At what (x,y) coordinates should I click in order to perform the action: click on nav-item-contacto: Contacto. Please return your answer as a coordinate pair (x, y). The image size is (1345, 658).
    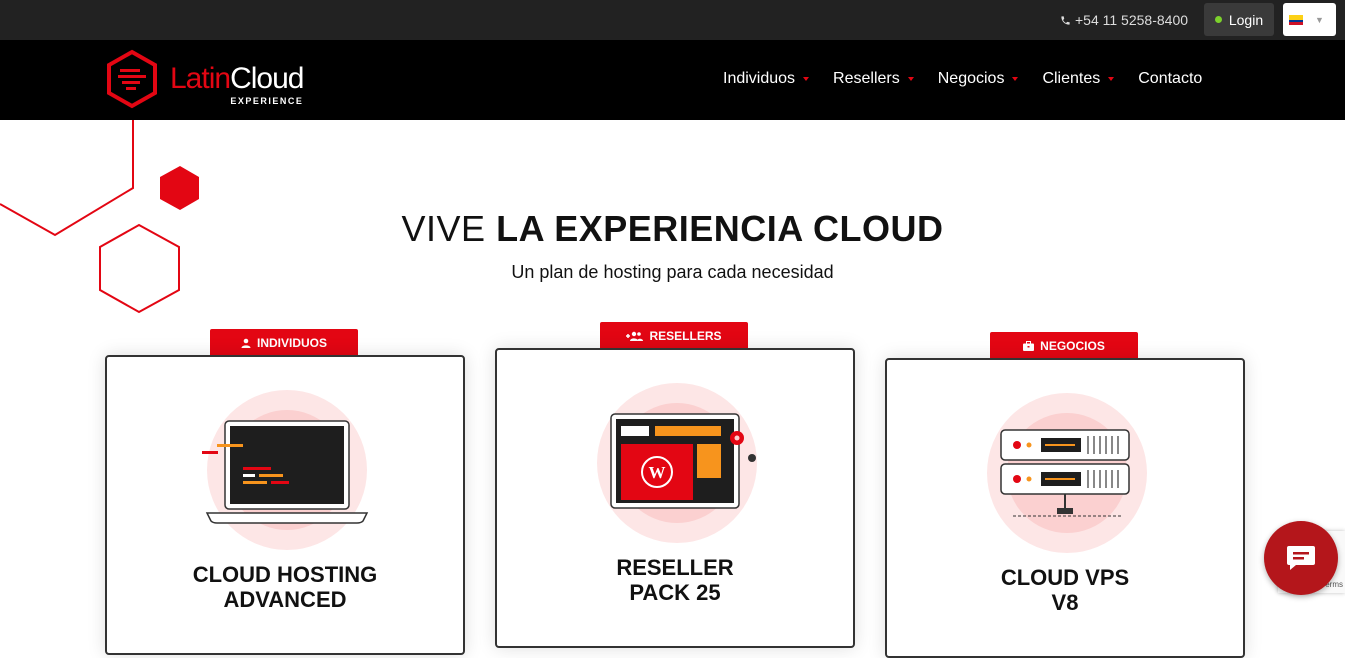
    Looking at the image, I should click on (1170, 79).